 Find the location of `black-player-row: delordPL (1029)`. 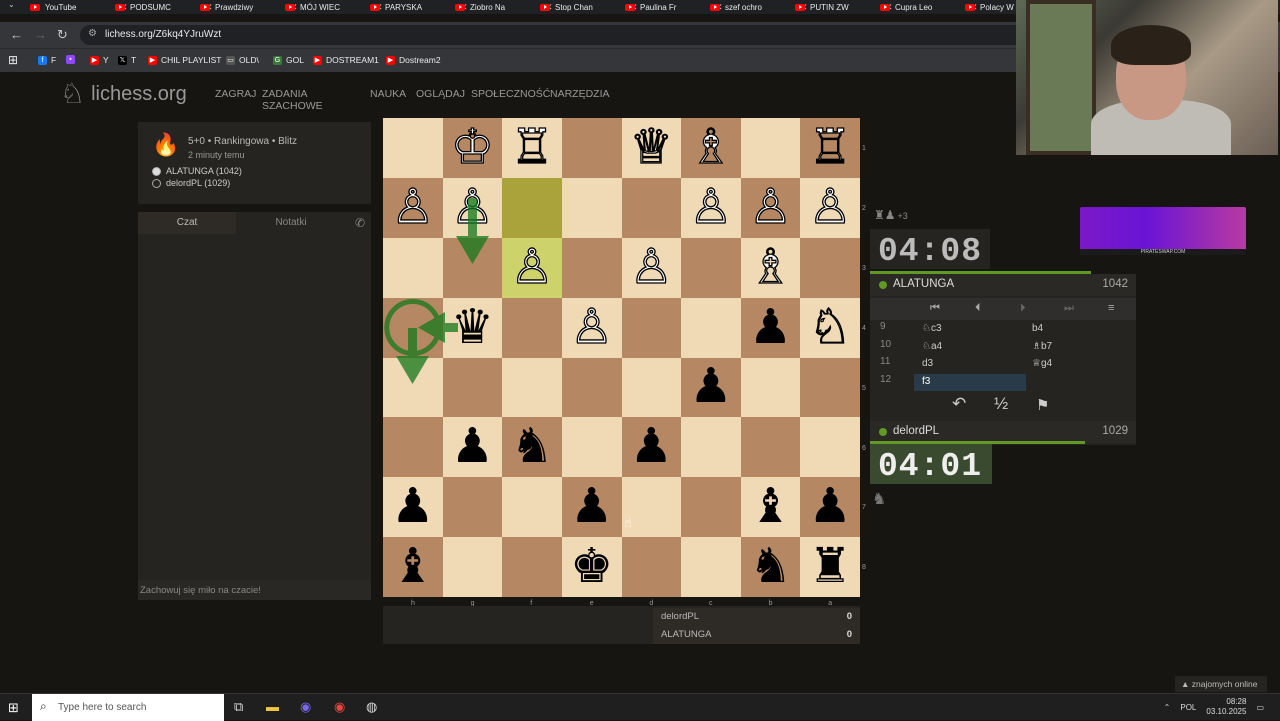

black-player-row: delordPL (1029) is located at coordinates (191, 183).